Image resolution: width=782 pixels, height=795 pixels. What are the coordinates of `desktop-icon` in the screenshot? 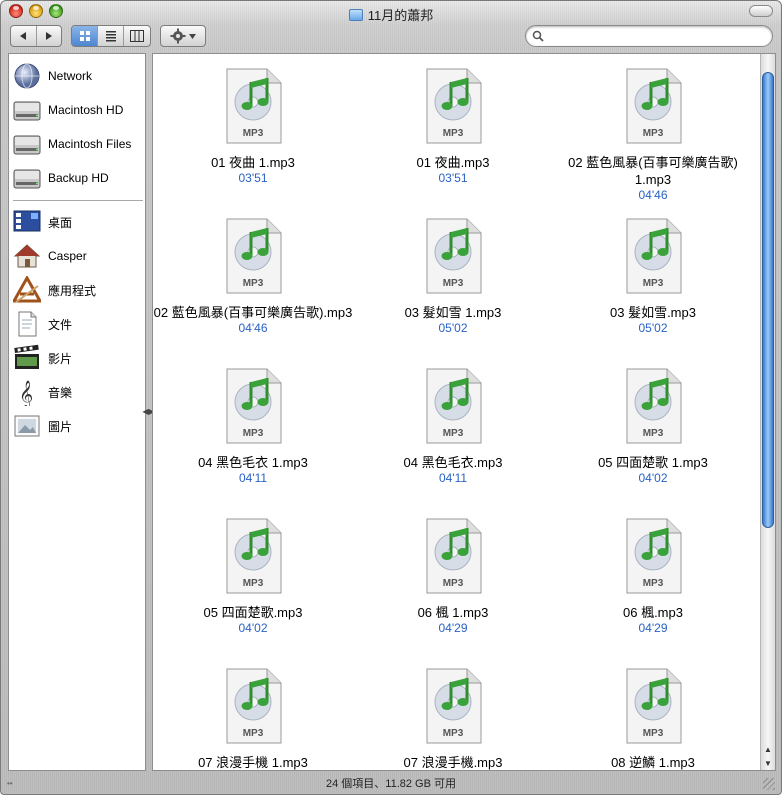 It's located at (27, 222).